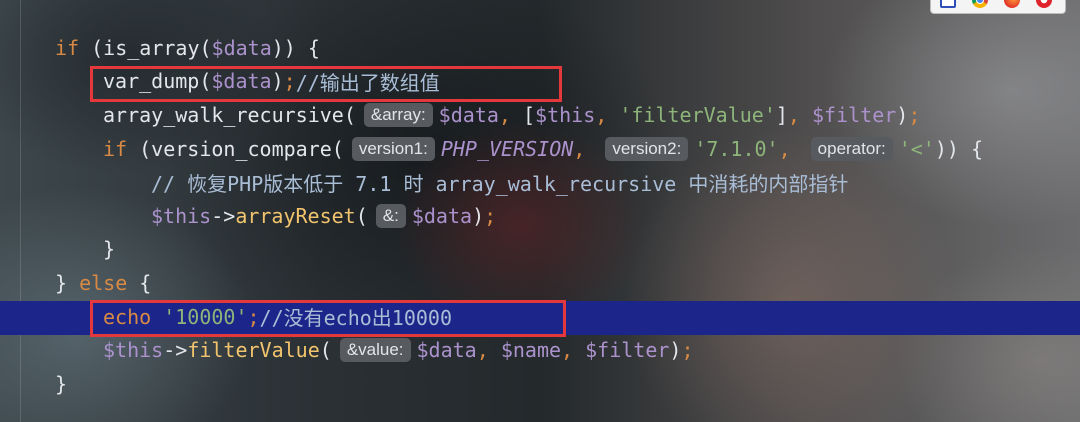 The width and height of the screenshot is (1080, 422). Describe the element at coordinates (398, 114) in the screenshot. I see `parameter-hint: &array:` at that location.